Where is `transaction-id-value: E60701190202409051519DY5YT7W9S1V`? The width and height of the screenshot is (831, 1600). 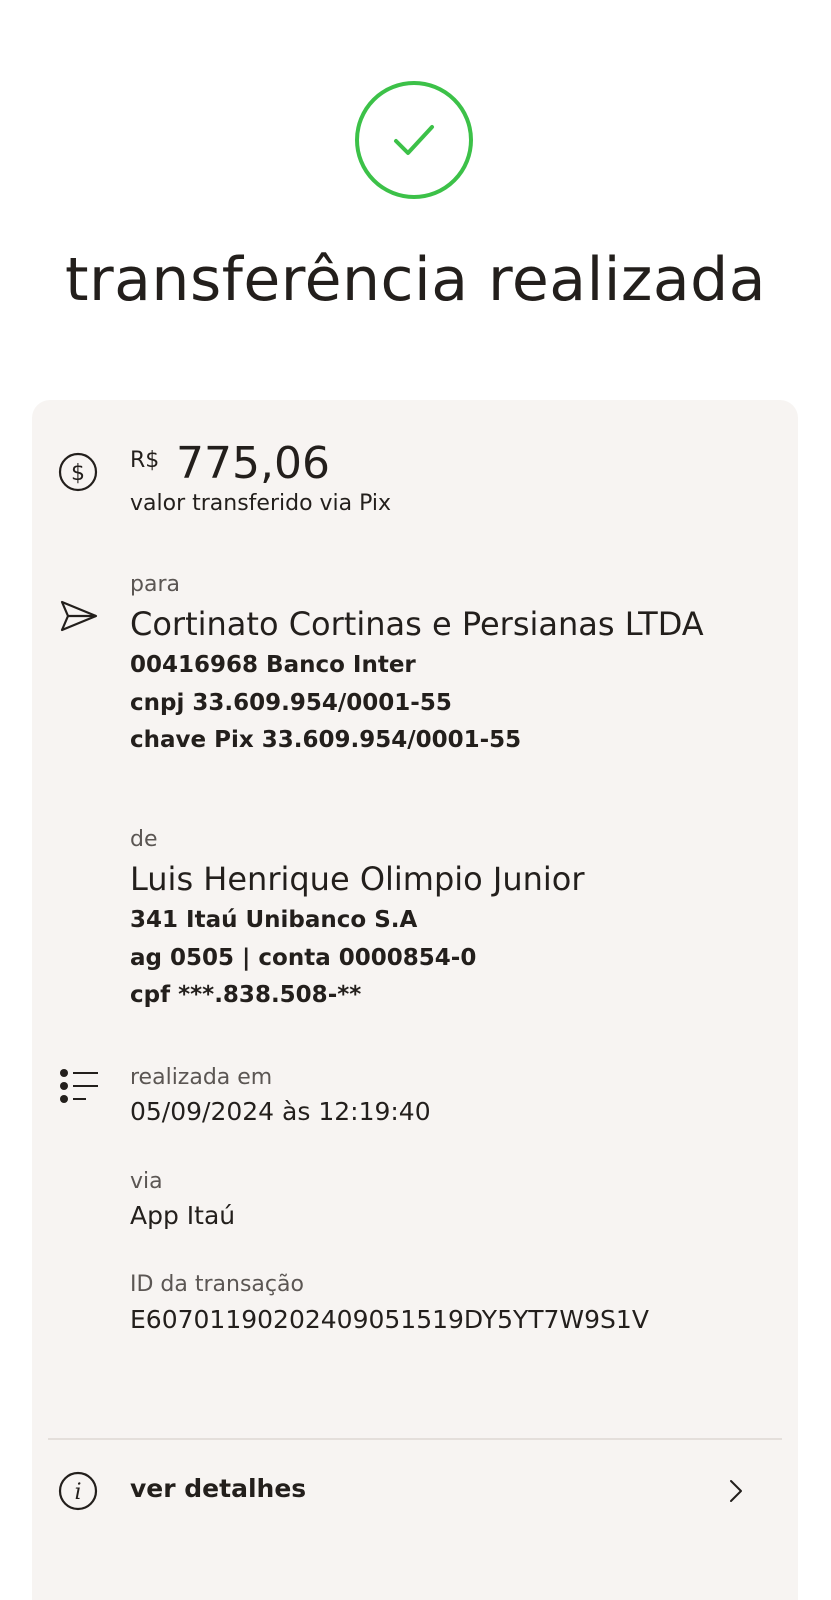 transaction-id-value: E60701190202409051519DY5YT7W9S1V is located at coordinates (389, 1319).